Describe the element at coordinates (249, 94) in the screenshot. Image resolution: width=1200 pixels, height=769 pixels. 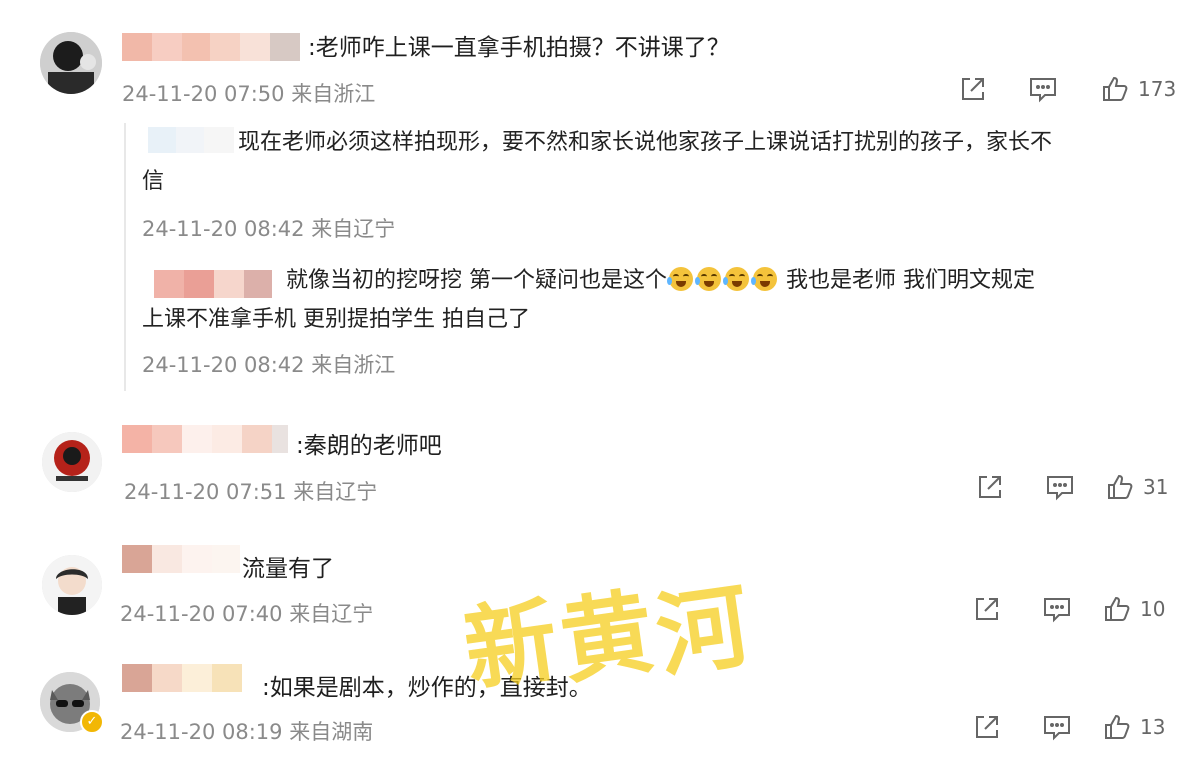
I see `comment-timestamp: 24-11-20 07:50 来自浙江` at that location.